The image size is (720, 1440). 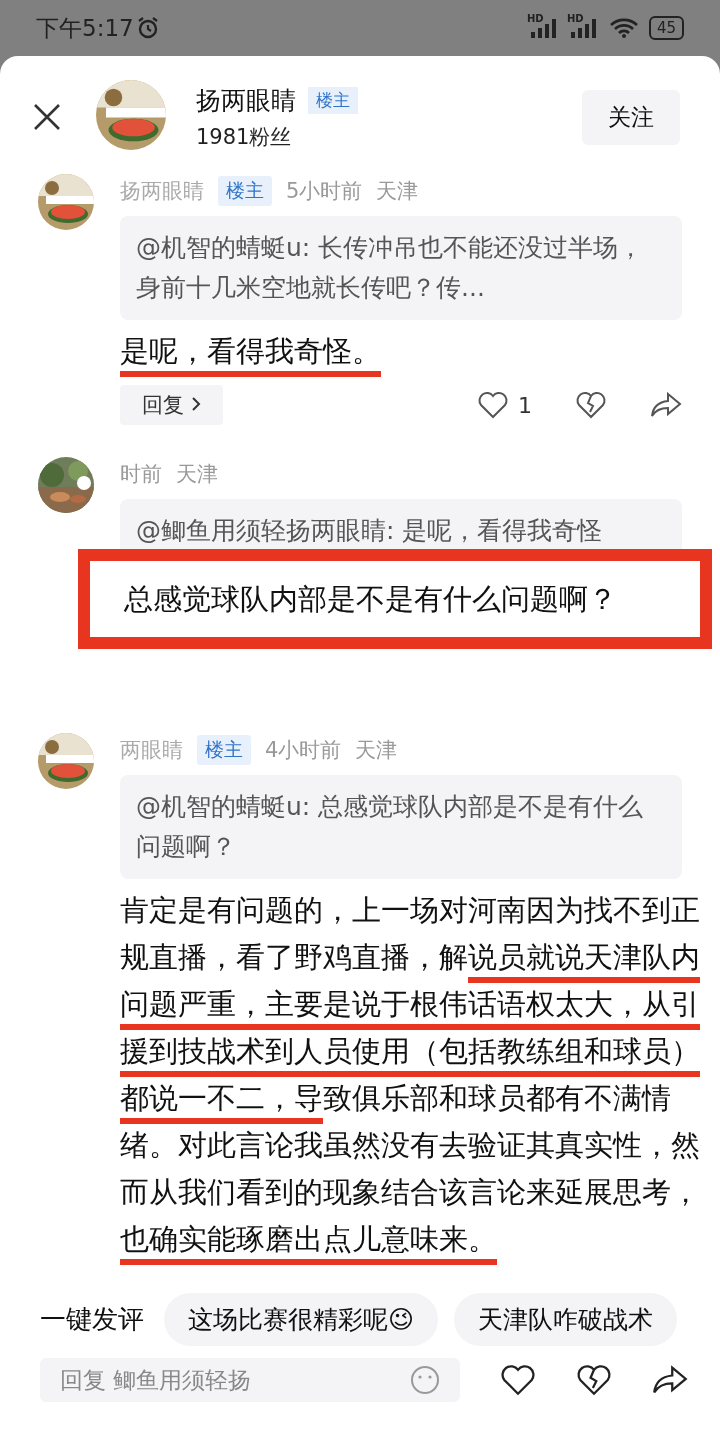 I want to click on reply-button: 回复, so click(x=171, y=405).